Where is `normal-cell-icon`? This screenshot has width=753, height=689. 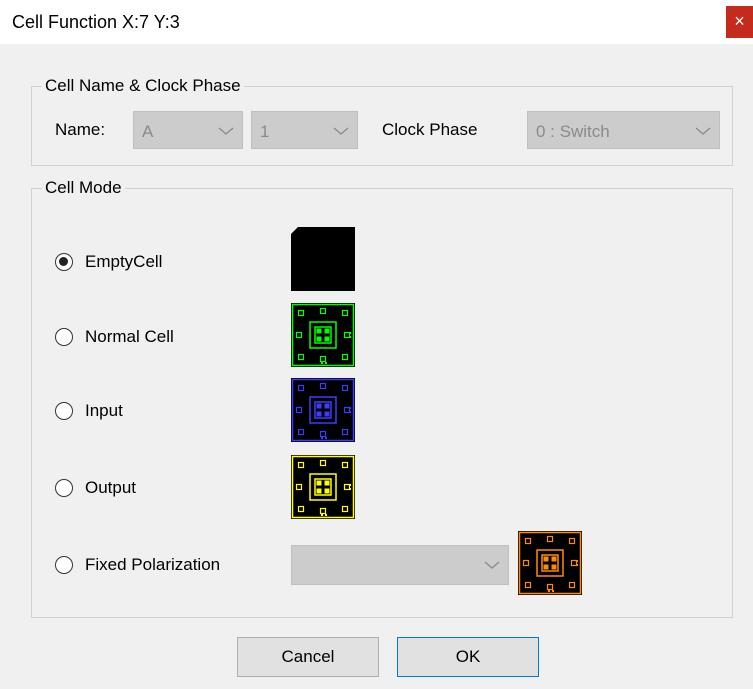
normal-cell-icon is located at coordinates (323, 335).